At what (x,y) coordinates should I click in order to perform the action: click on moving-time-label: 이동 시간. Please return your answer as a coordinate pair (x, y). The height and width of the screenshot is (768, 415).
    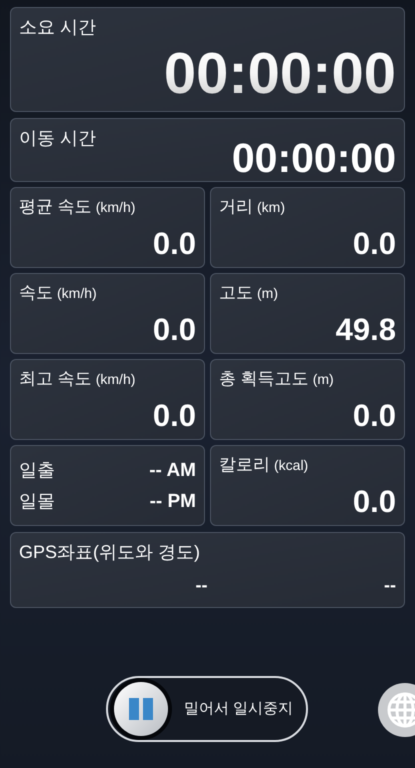
    Looking at the image, I should click on (58, 138).